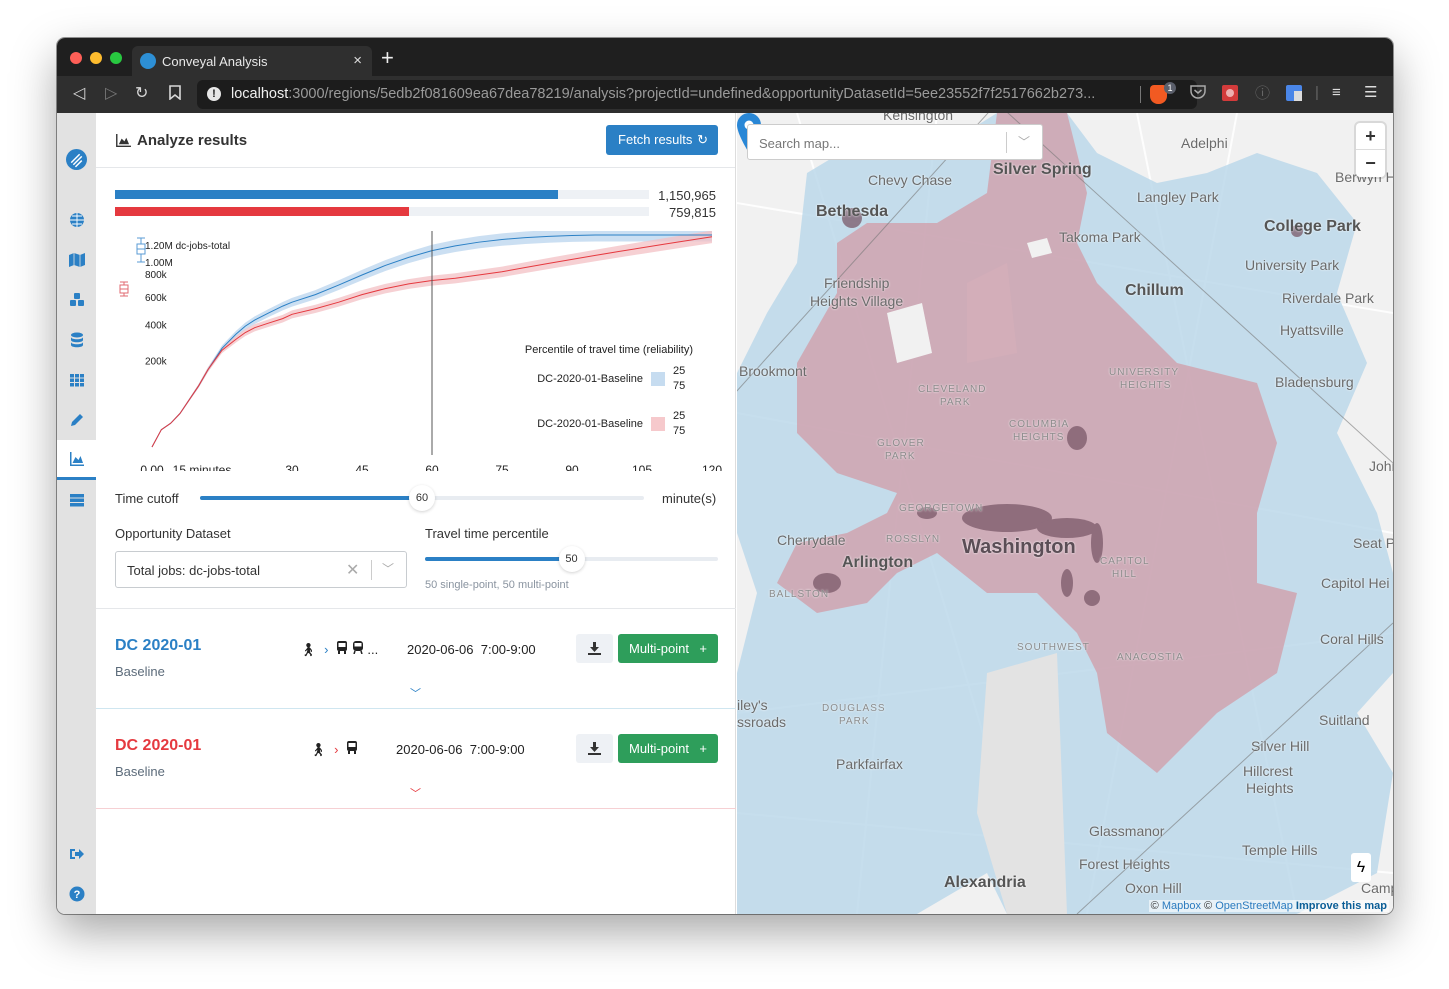 The height and width of the screenshot is (989, 1449). Describe the element at coordinates (76, 460) in the screenshot. I see `sidebar-item-analysis` at that location.